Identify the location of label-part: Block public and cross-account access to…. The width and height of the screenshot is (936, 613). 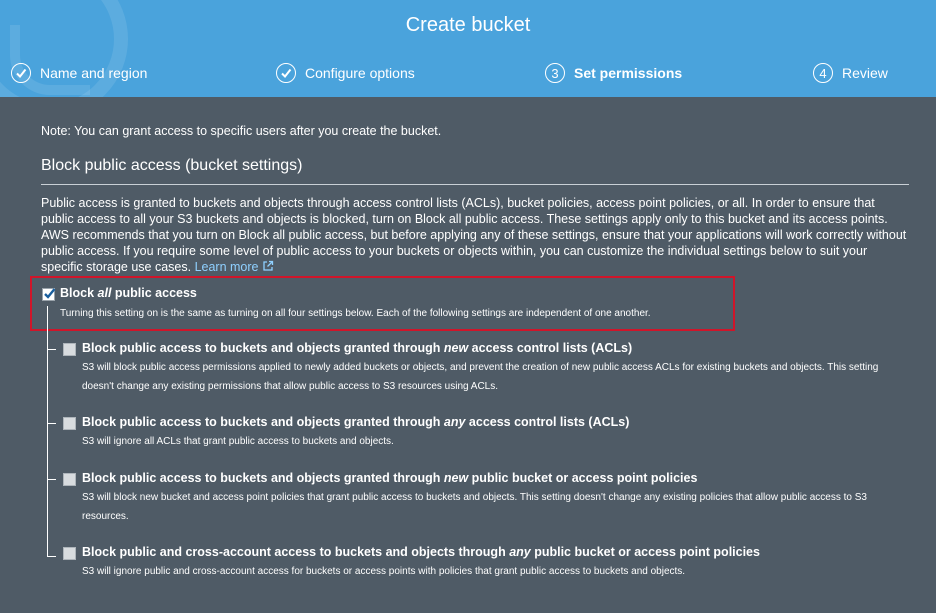
(296, 552).